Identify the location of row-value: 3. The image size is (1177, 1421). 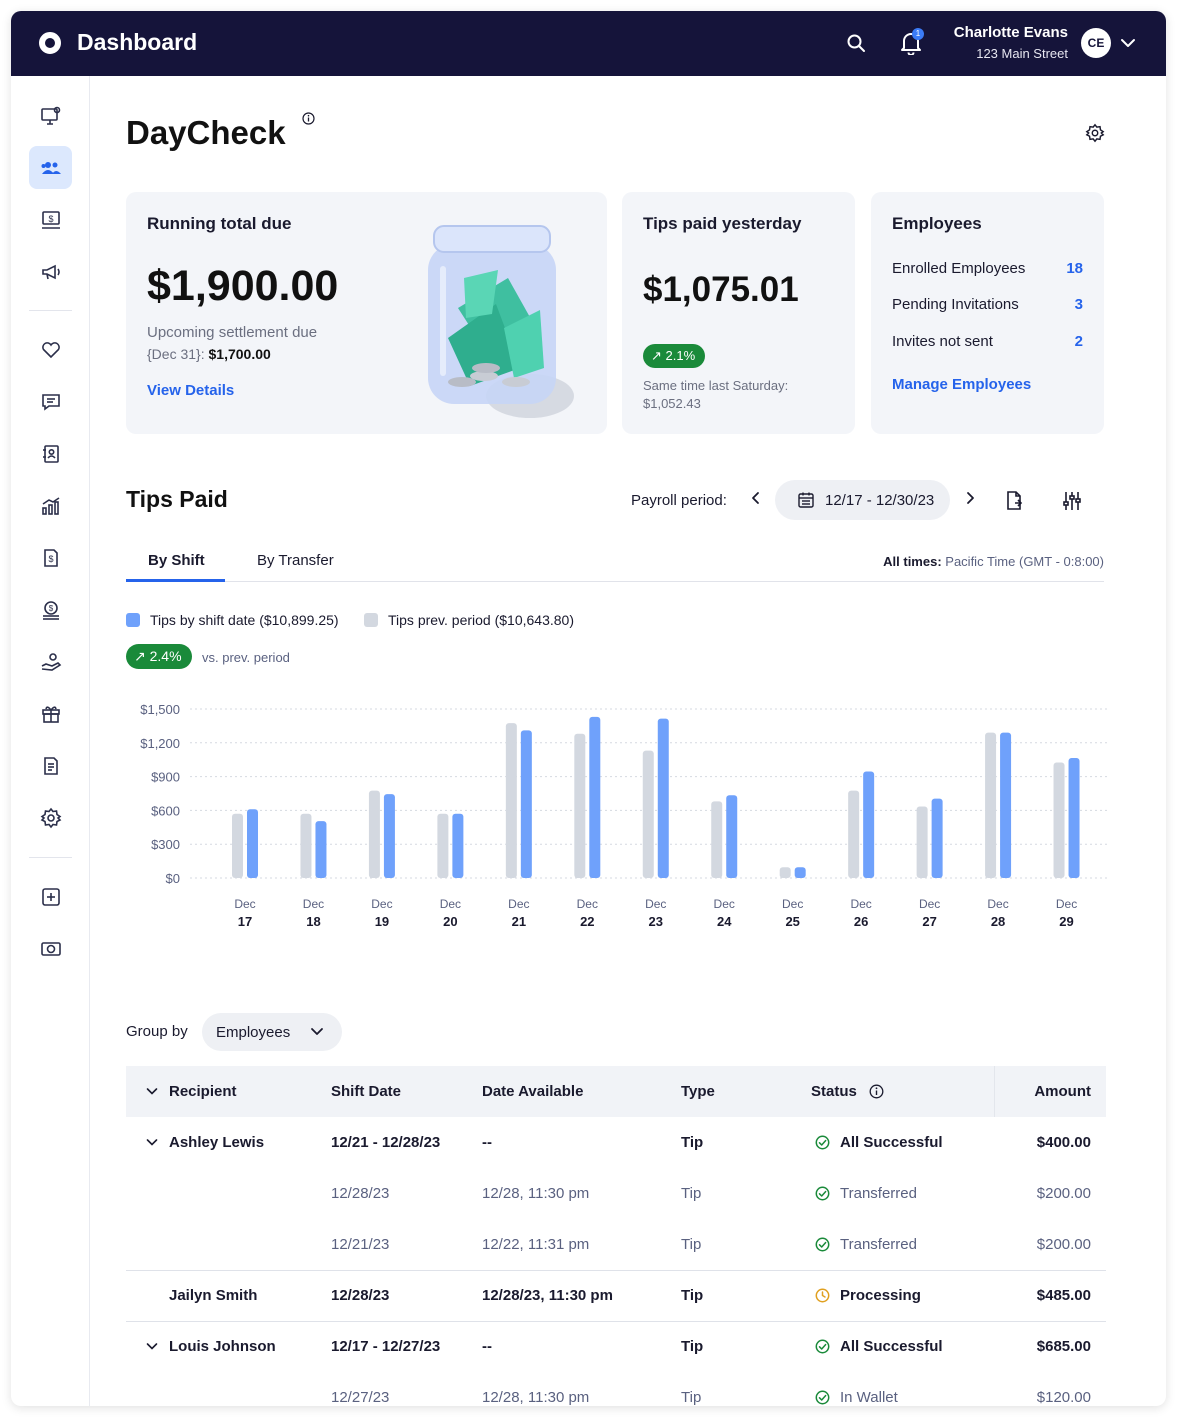
(1079, 304).